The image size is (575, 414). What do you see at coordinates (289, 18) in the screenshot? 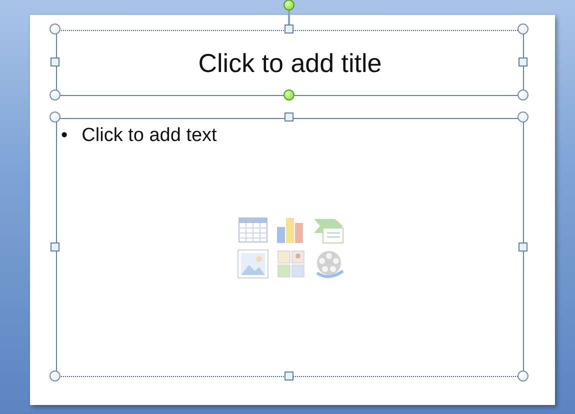
I see `connector-line` at bounding box center [289, 18].